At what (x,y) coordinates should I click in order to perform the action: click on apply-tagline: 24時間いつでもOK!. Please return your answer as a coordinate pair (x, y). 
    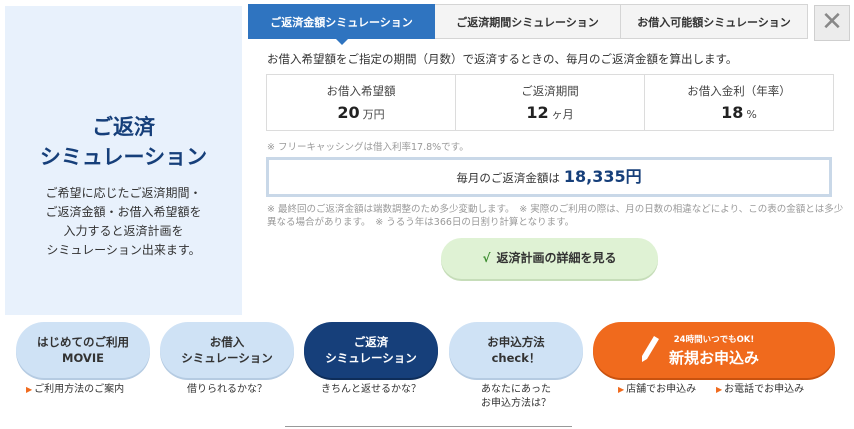
    Looking at the image, I should click on (714, 340).